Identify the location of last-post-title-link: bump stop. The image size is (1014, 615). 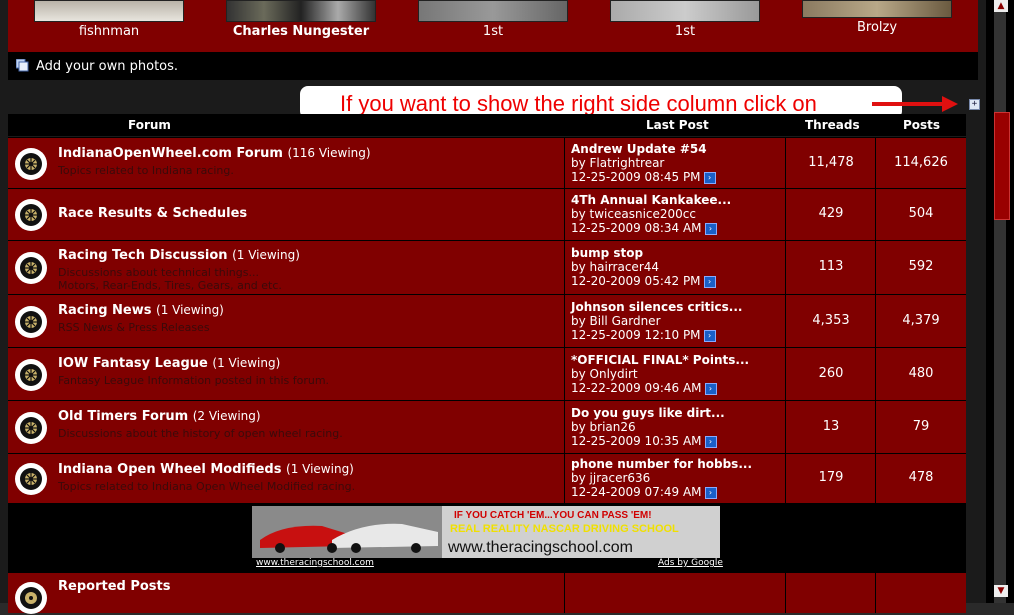
(643, 253).